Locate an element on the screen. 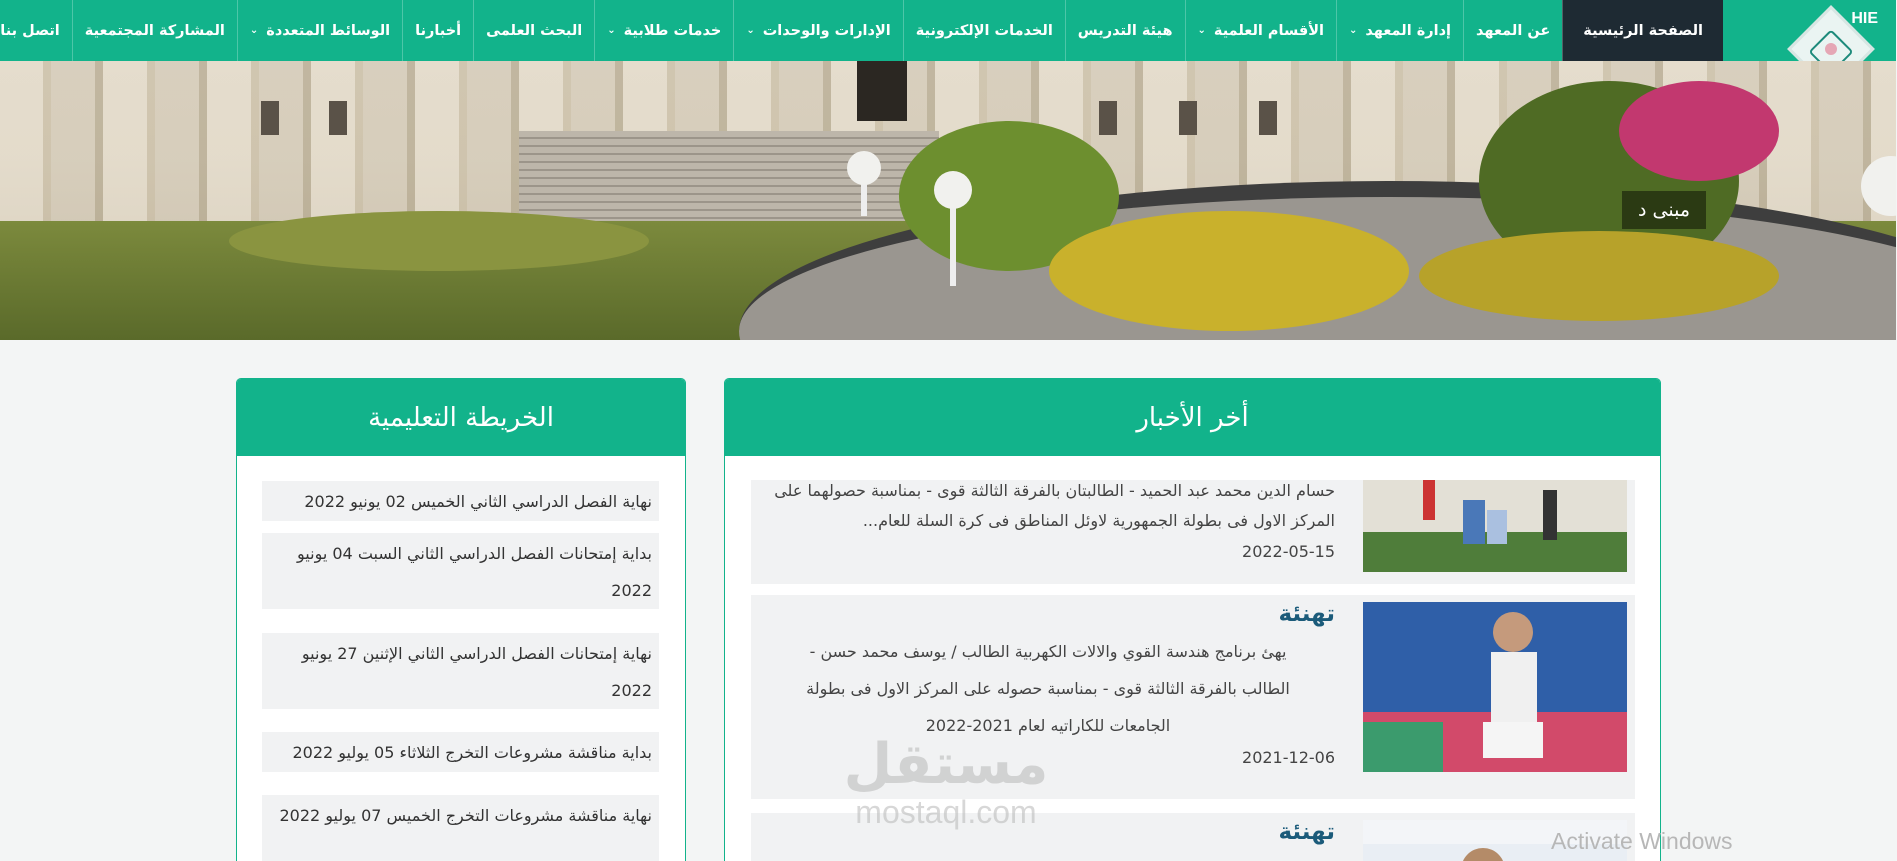 Image resolution: width=1897 pixels, height=861 pixels. nav-item-community: المشاركة المجتمعية is located at coordinates (155, 30).